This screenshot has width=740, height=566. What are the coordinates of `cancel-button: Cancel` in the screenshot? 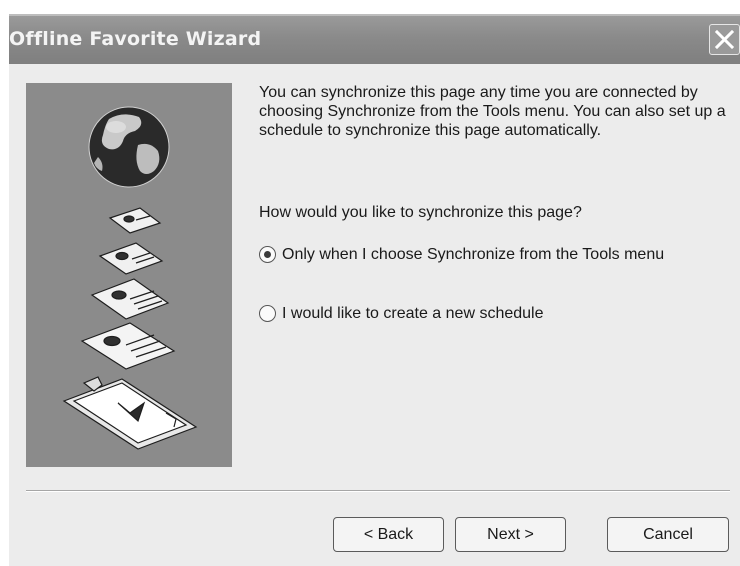 It's located at (668, 534).